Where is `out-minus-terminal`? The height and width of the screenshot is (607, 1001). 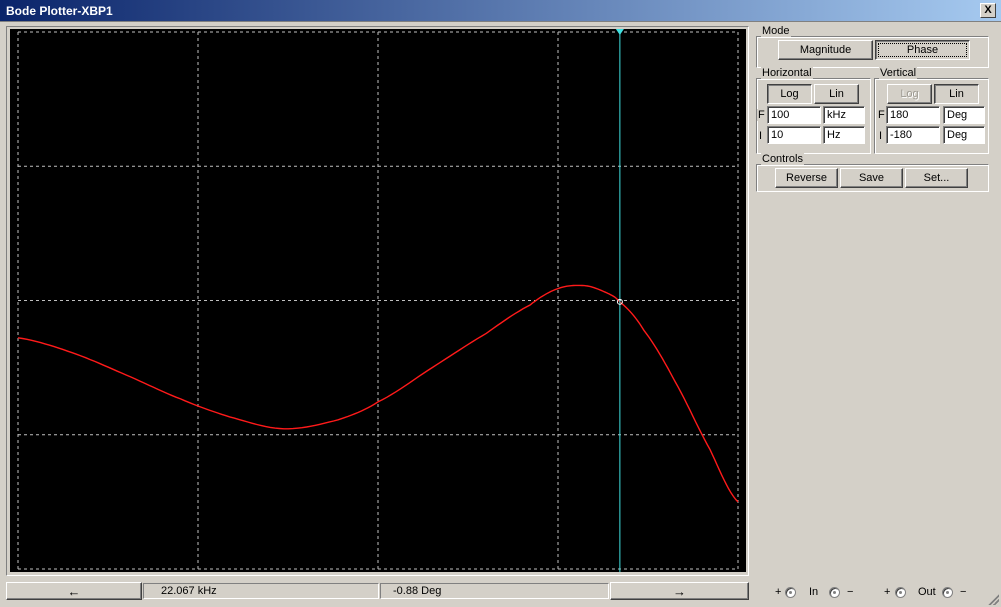 out-minus-terminal is located at coordinates (947, 592).